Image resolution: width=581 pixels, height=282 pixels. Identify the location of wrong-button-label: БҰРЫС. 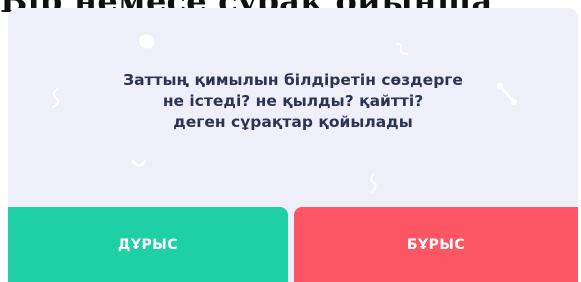
(436, 244).